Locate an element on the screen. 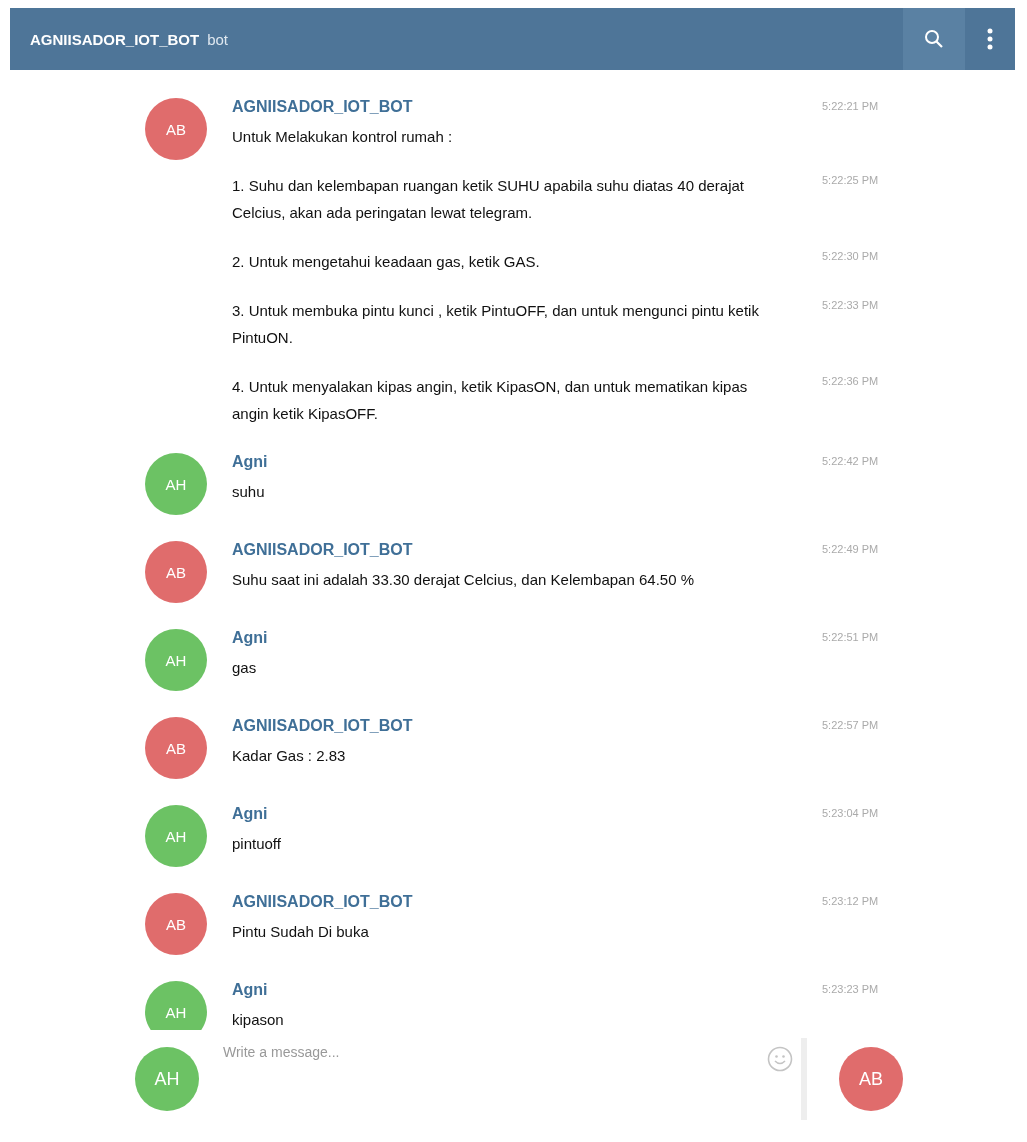  message-text: 2. Untuk mengetahui keadaan gas, ketik GAS. is located at coordinates (386, 262).